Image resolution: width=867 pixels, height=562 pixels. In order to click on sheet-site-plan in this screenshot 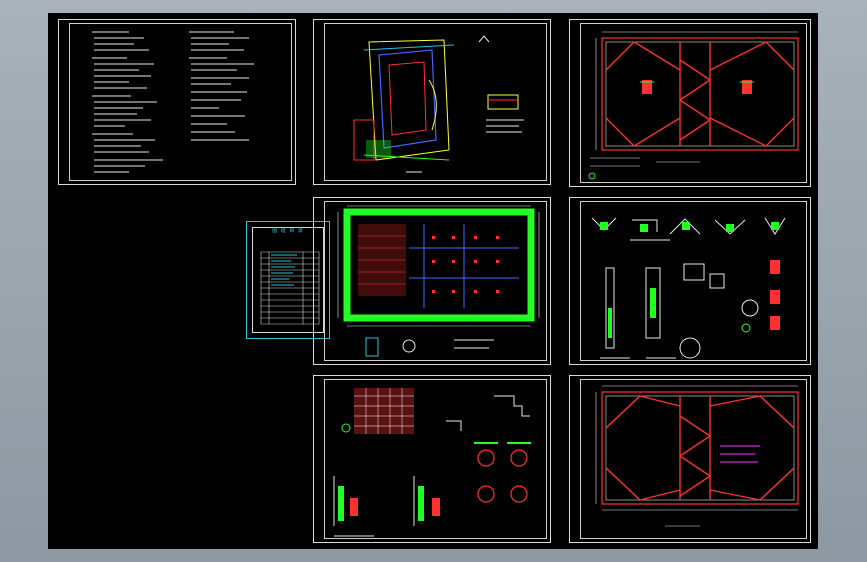, I will do `click(432, 102)`.